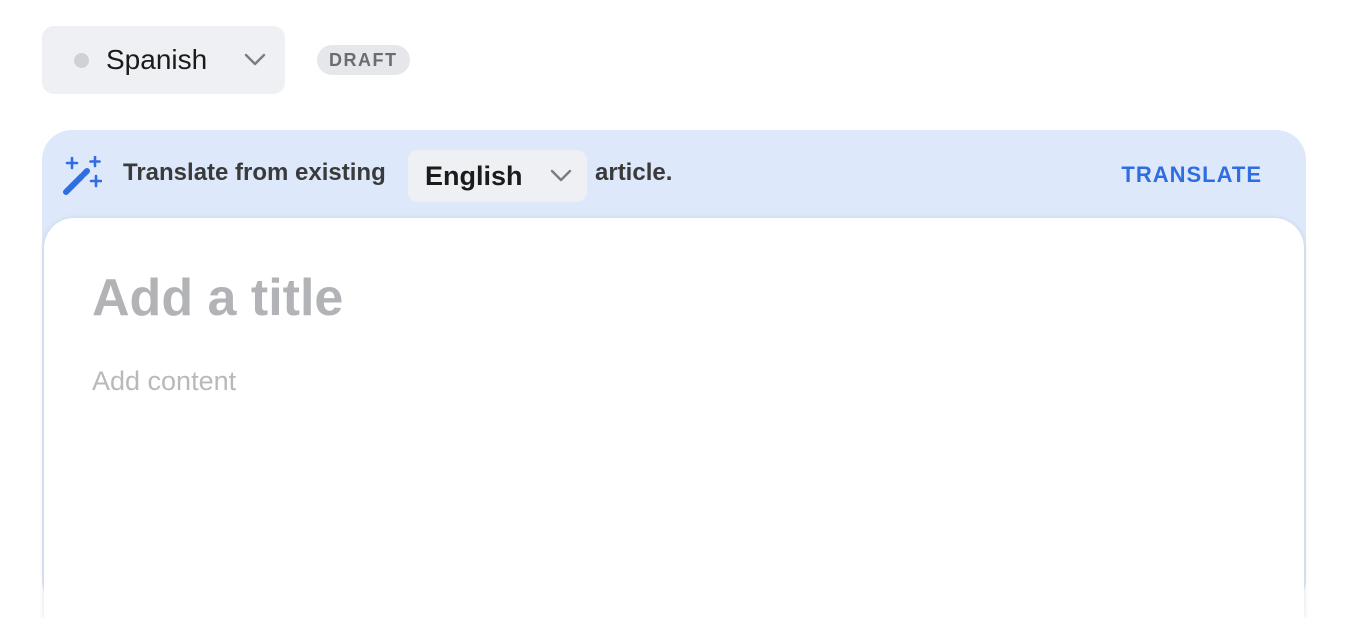 The image size is (1360, 618). I want to click on top-bar: Spanish DRAFT, so click(226, 60).